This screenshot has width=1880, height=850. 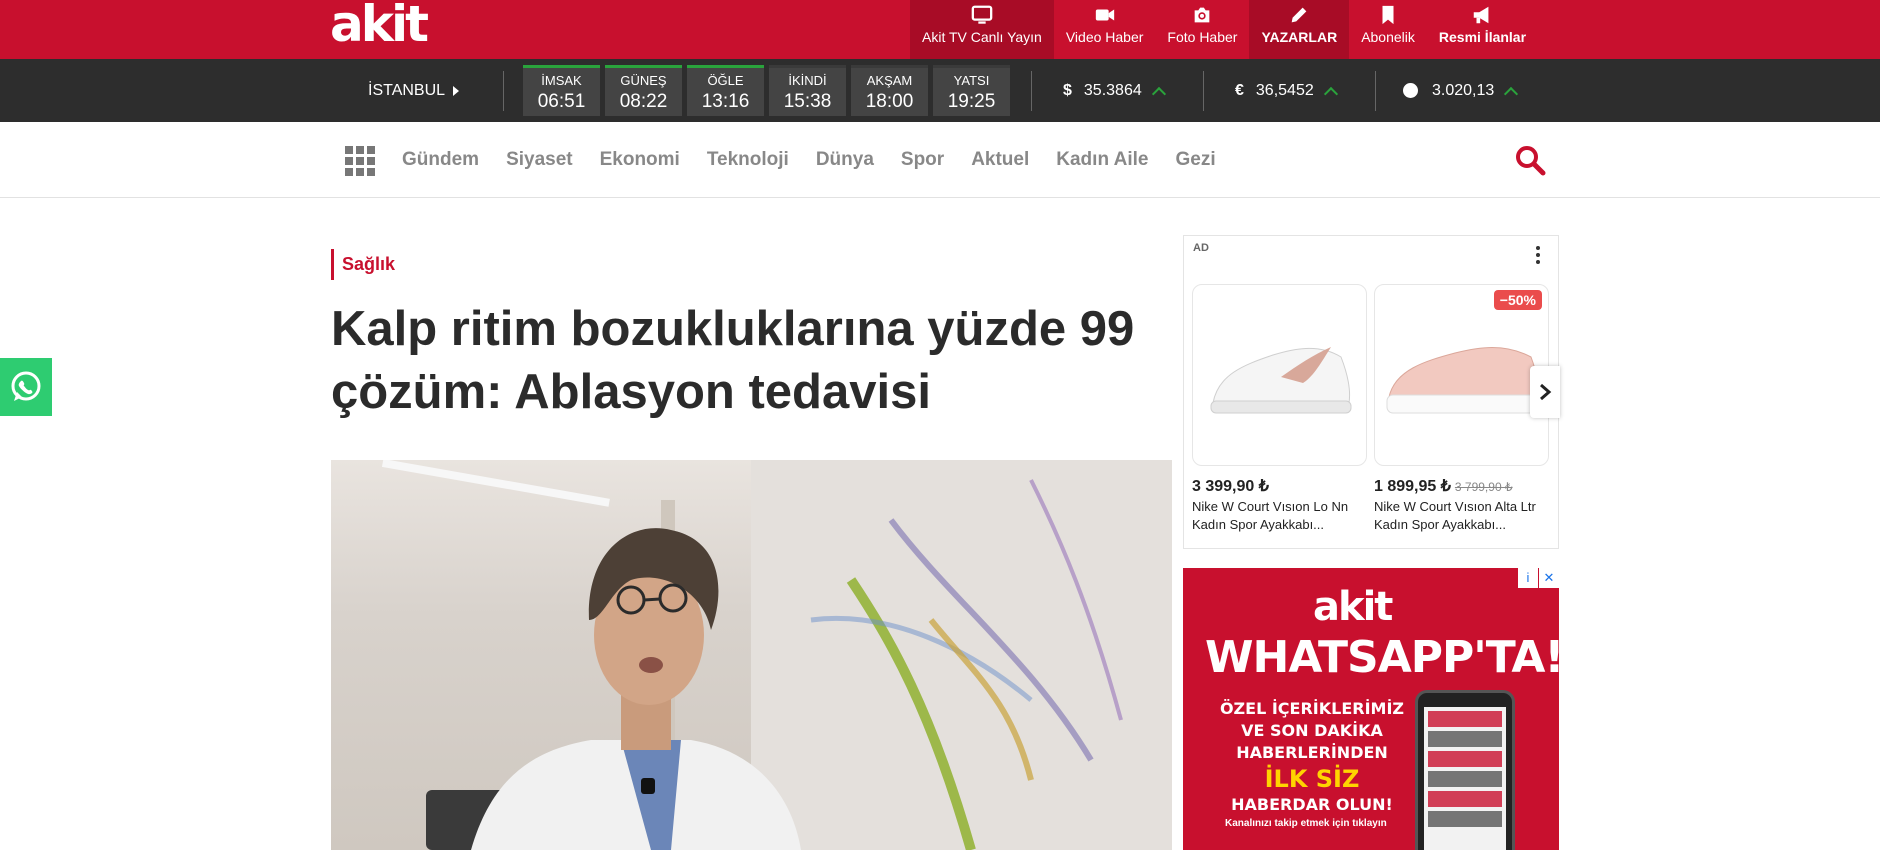 I want to click on category-siyaset: Siyaset, so click(x=539, y=160).